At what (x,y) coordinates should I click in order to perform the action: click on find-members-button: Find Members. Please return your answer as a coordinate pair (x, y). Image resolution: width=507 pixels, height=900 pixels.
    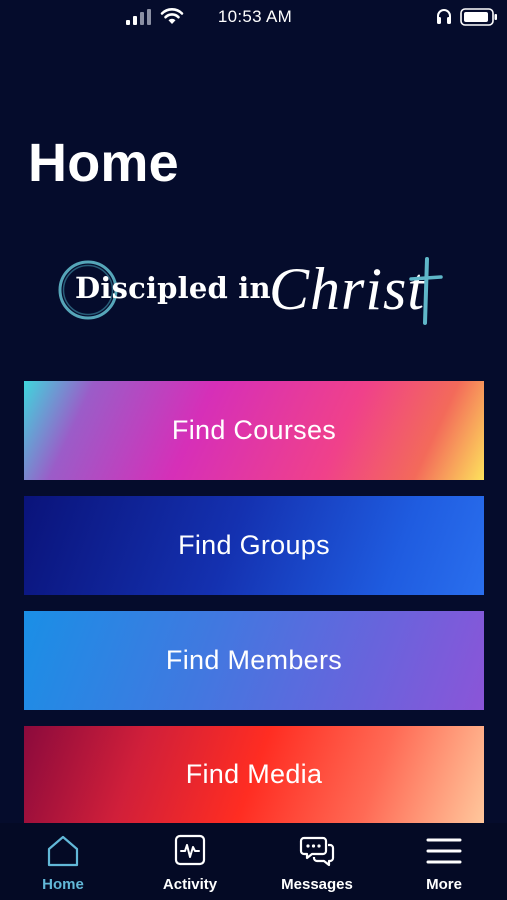
    Looking at the image, I should click on (254, 660).